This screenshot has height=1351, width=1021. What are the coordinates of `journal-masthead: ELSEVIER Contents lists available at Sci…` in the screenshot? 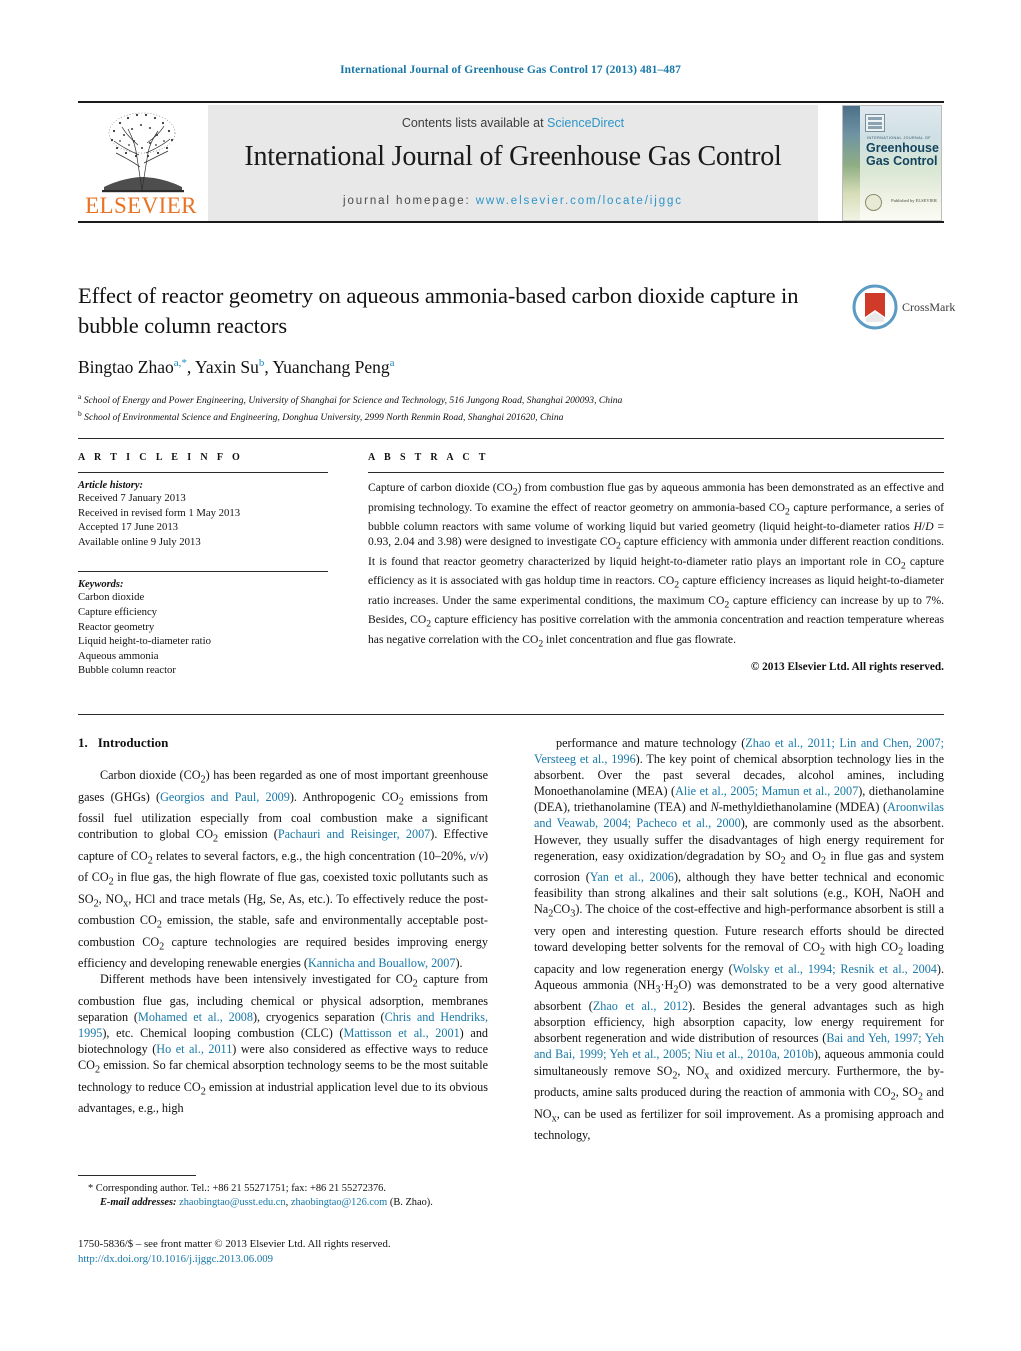 It's located at (511, 162).